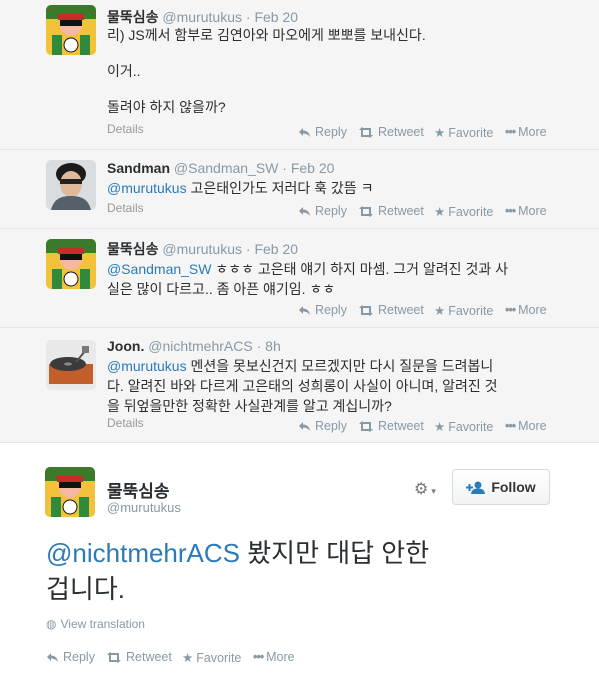 The height and width of the screenshot is (675, 599). What do you see at coordinates (266, 35) in the screenshot?
I see `tweet-line: 리) JS께서 함부로 김연아와 마오에게 뽀뽀를 보내신다.` at bounding box center [266, 35].